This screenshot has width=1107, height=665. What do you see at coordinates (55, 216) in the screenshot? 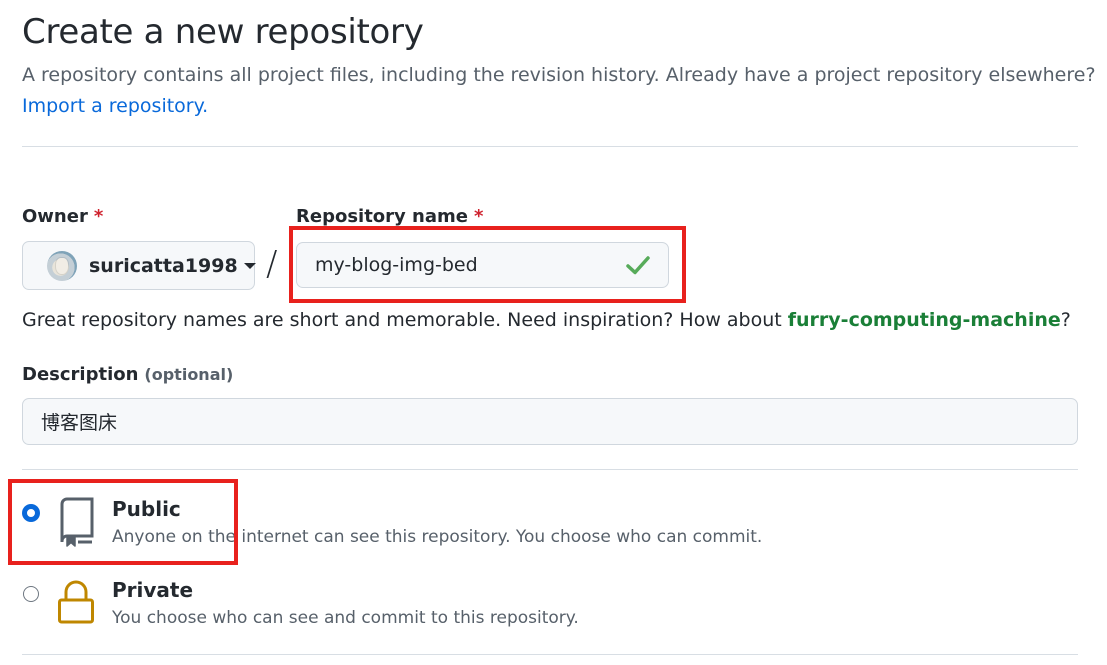
I see `owner-label-text: Owner` at bounding box center [55, 216].